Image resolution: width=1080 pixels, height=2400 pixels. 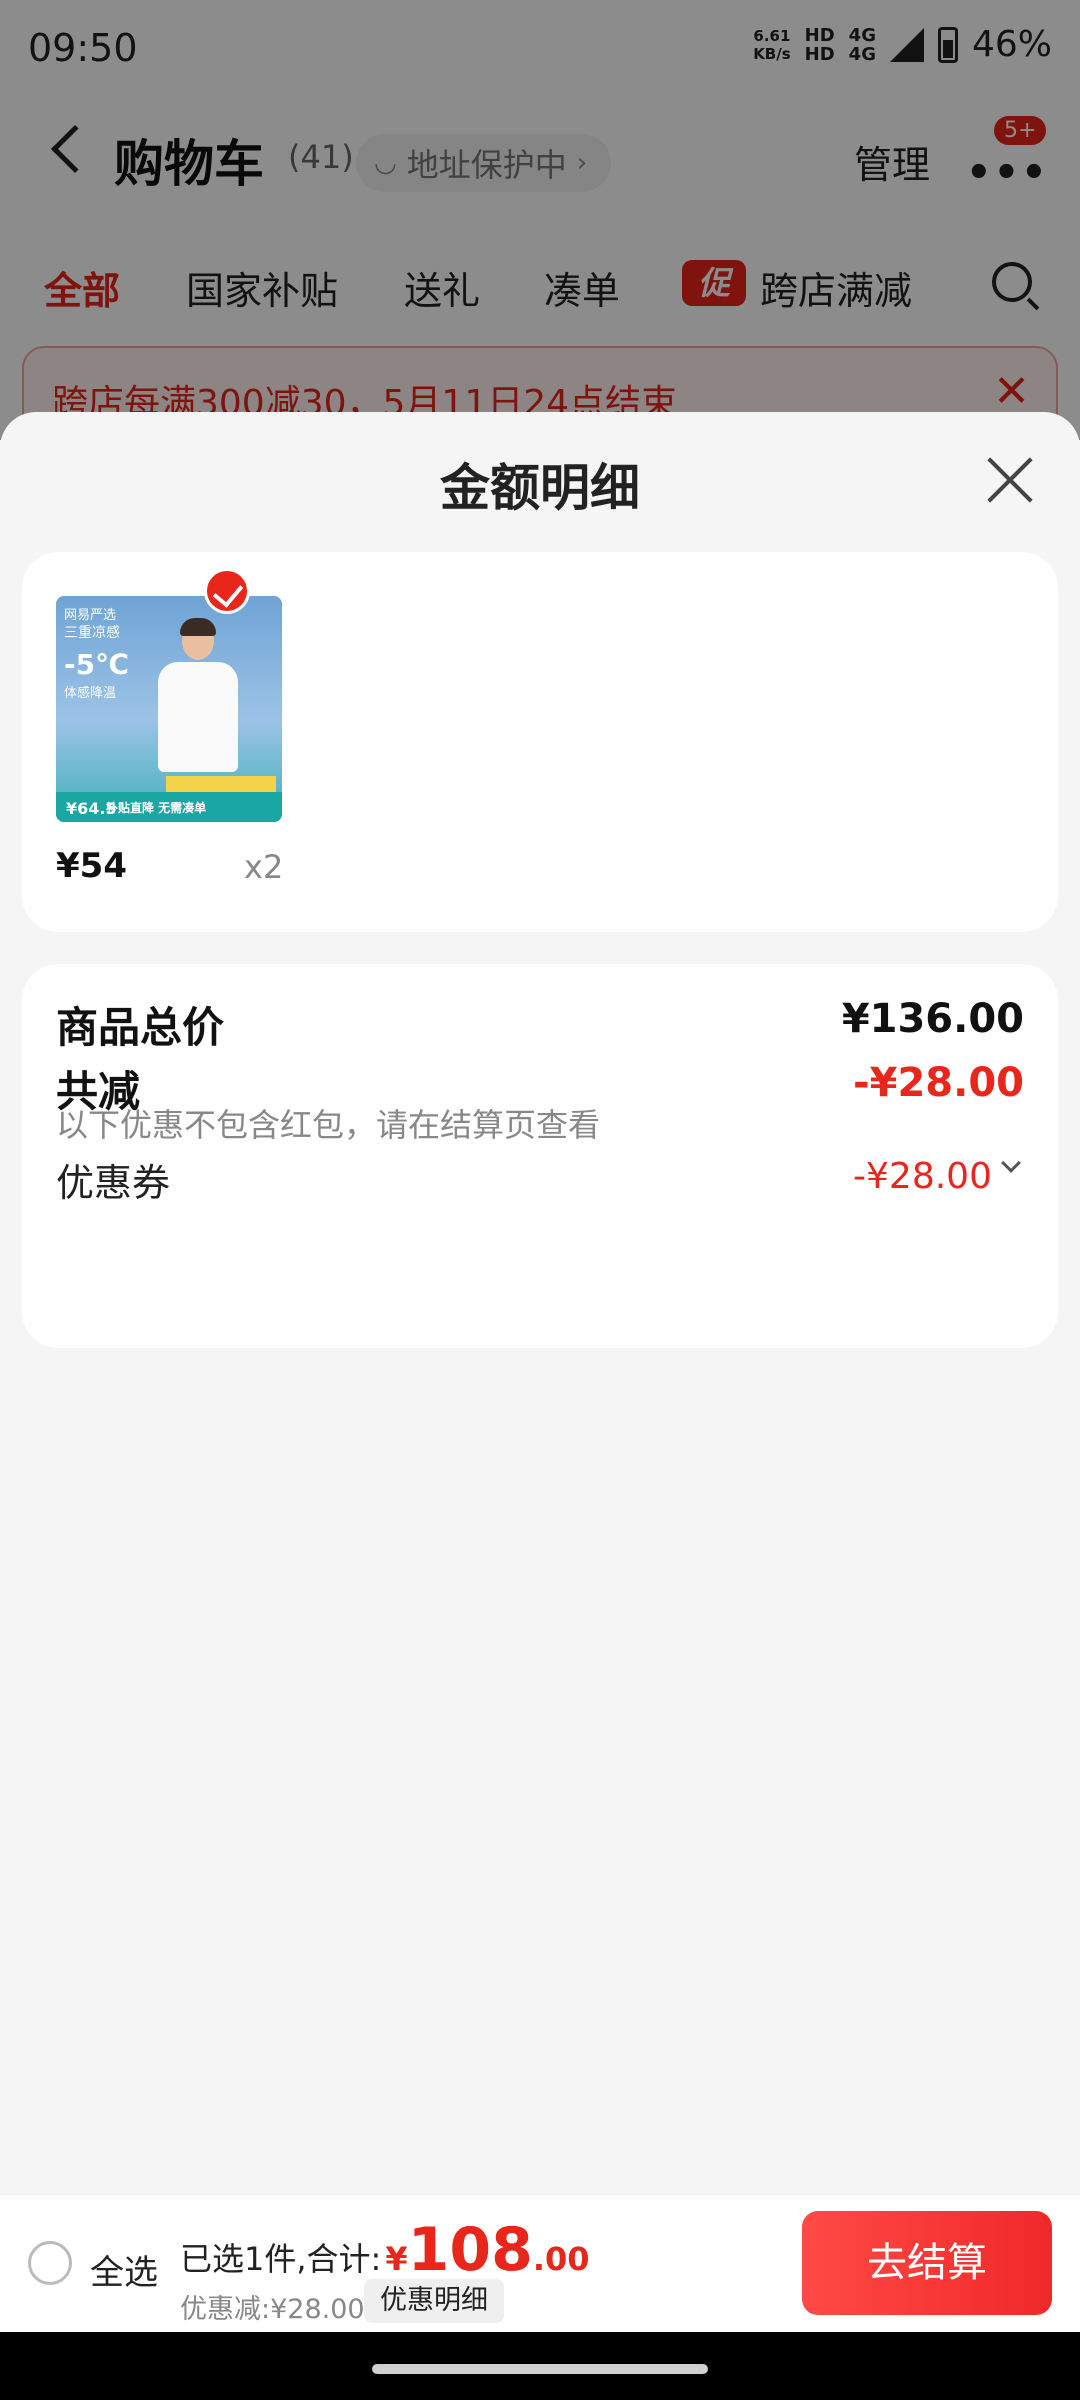 What do you see at coordinates (328, 1125) in the screenshot?
I see `reduction-note: 以下优惠不包含红包，请在结算页查看` at bounding box center [328, 1125].